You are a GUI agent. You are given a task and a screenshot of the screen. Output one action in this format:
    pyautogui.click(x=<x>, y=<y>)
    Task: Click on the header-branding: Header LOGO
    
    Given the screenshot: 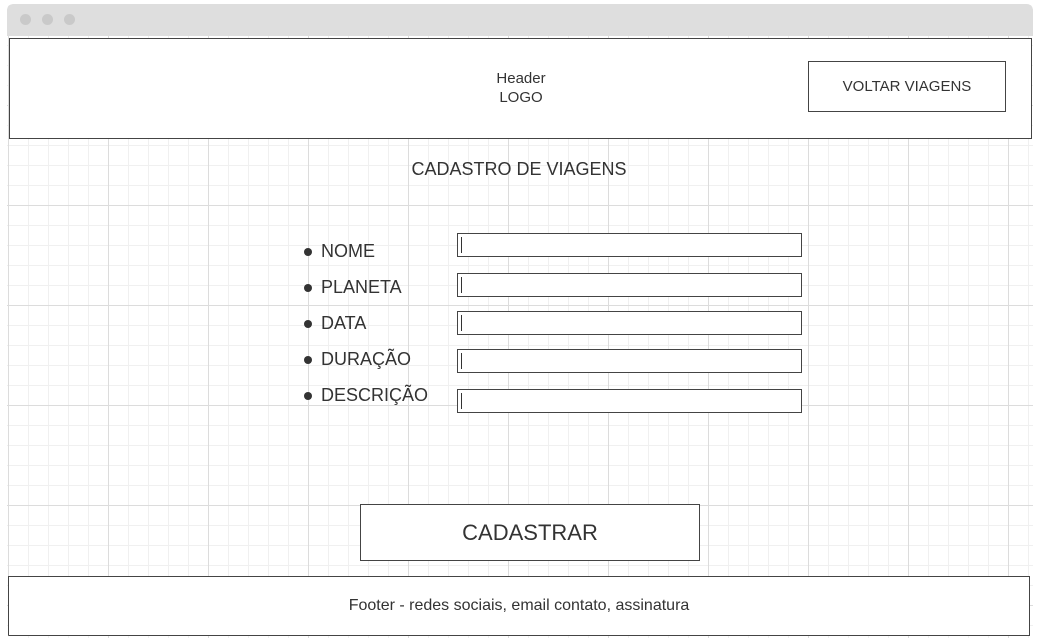 What is the action you would take?
    pyautogui.click(x=521, y=88)
    